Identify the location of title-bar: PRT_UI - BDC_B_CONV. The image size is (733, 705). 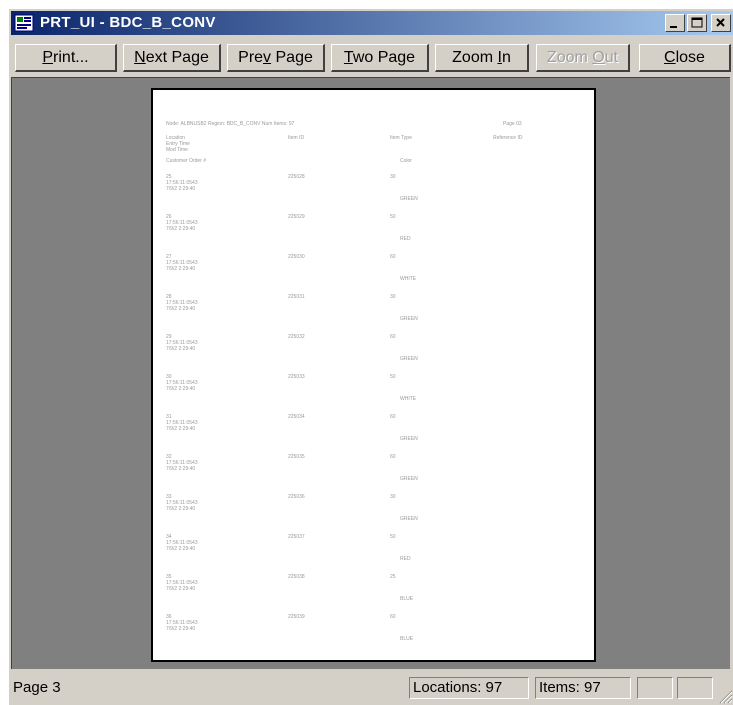
(372, 23).